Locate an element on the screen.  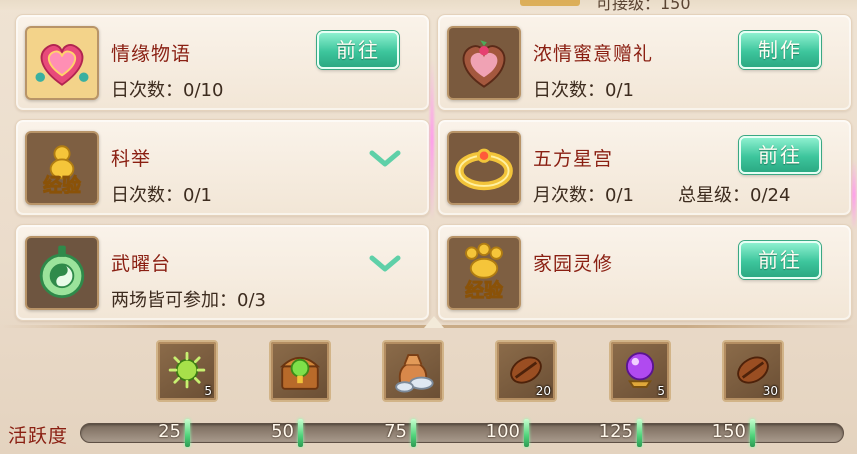
task-title: 家园灵修 is located at coordinates (573, 264).